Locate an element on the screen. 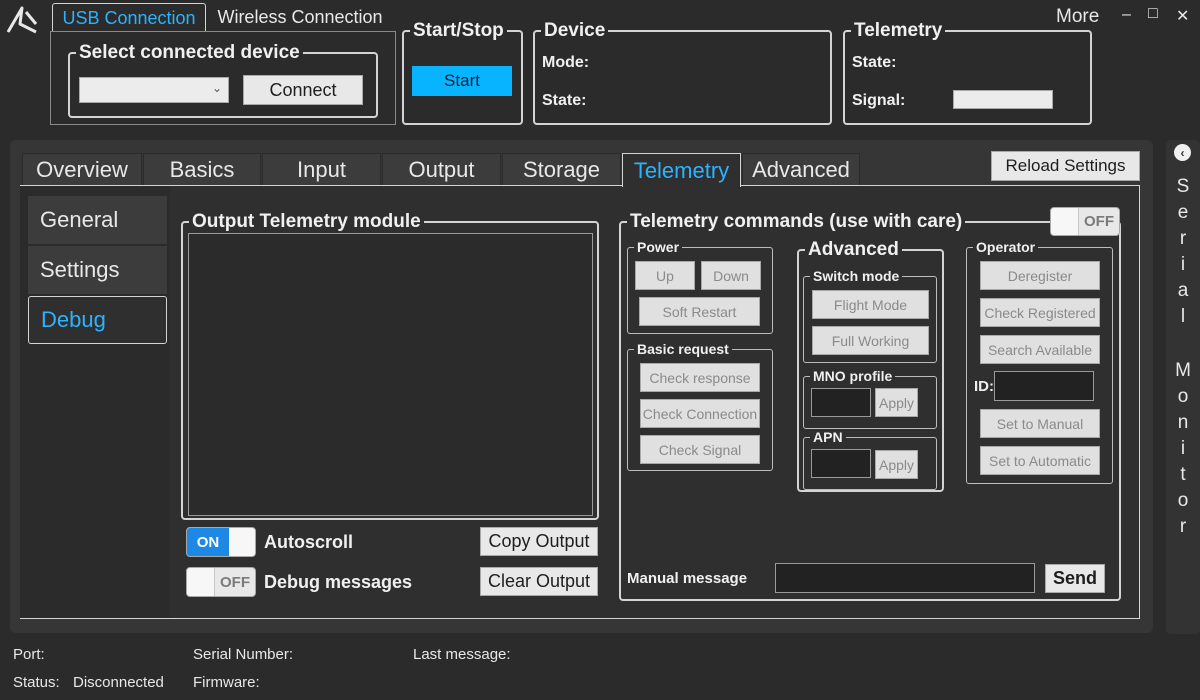  device-state-label: State: is located at coordinates (564, 100).